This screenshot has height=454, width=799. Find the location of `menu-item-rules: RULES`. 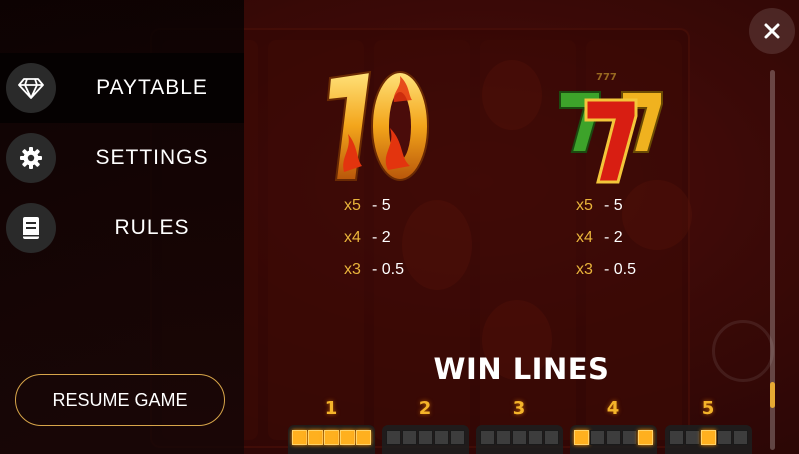

menu-item-rules: RULES is located at coordinates (122, 228).